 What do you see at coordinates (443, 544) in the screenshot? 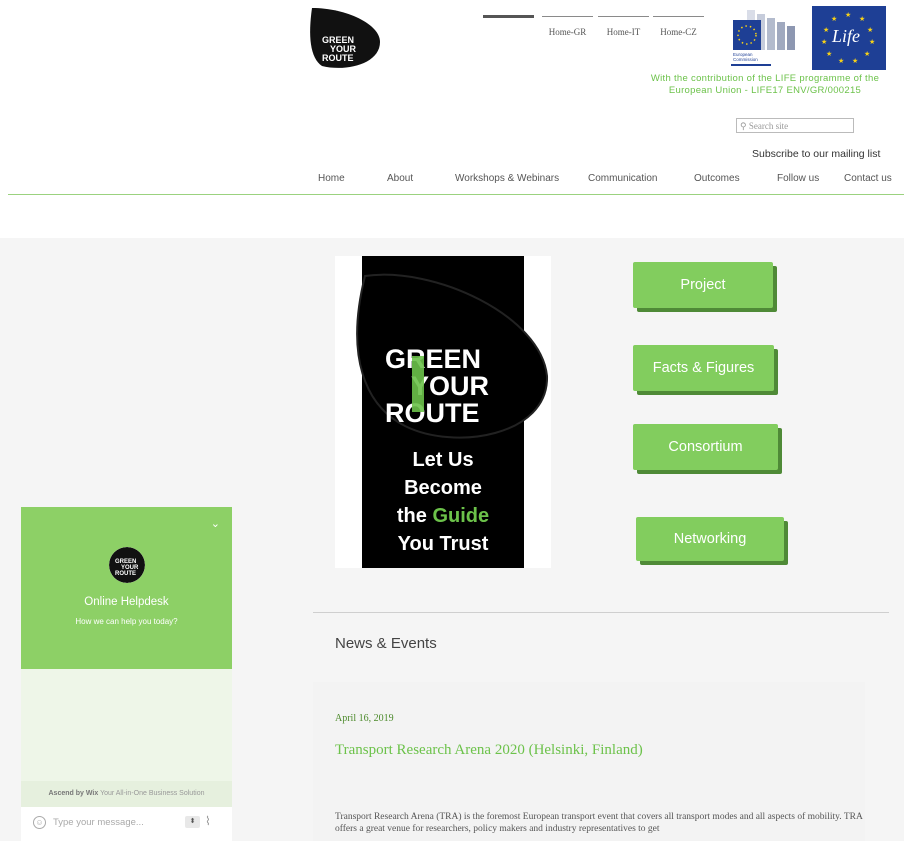
I see `hero-tagline-5: You Trust` at bounding box center [443, 544].